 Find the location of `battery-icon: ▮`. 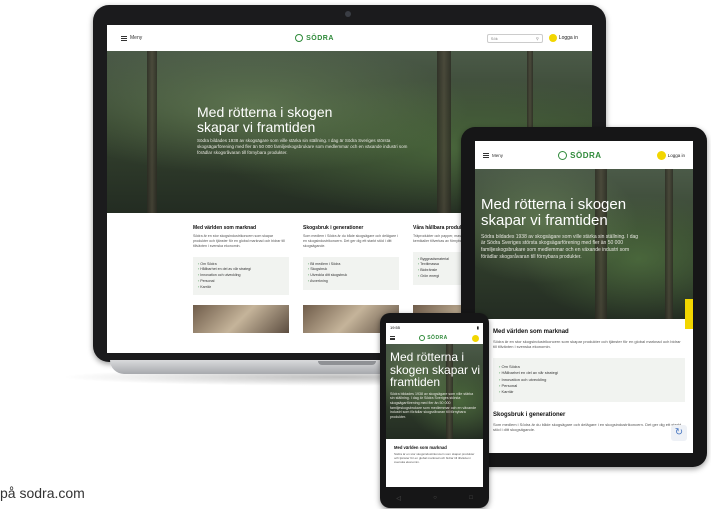

battery-icon: ▮ is located at coordinates (477, 327).